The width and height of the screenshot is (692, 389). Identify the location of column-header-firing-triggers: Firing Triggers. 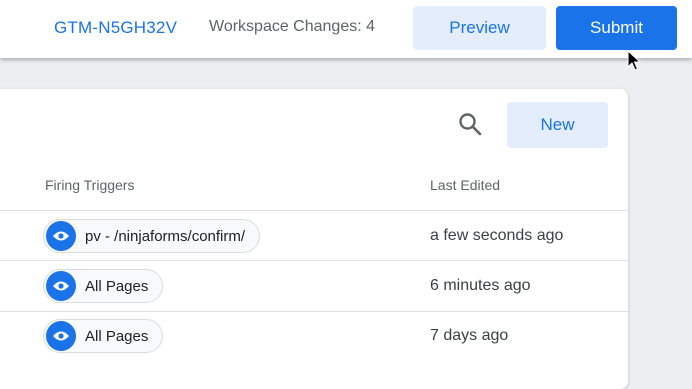
(89, 185).